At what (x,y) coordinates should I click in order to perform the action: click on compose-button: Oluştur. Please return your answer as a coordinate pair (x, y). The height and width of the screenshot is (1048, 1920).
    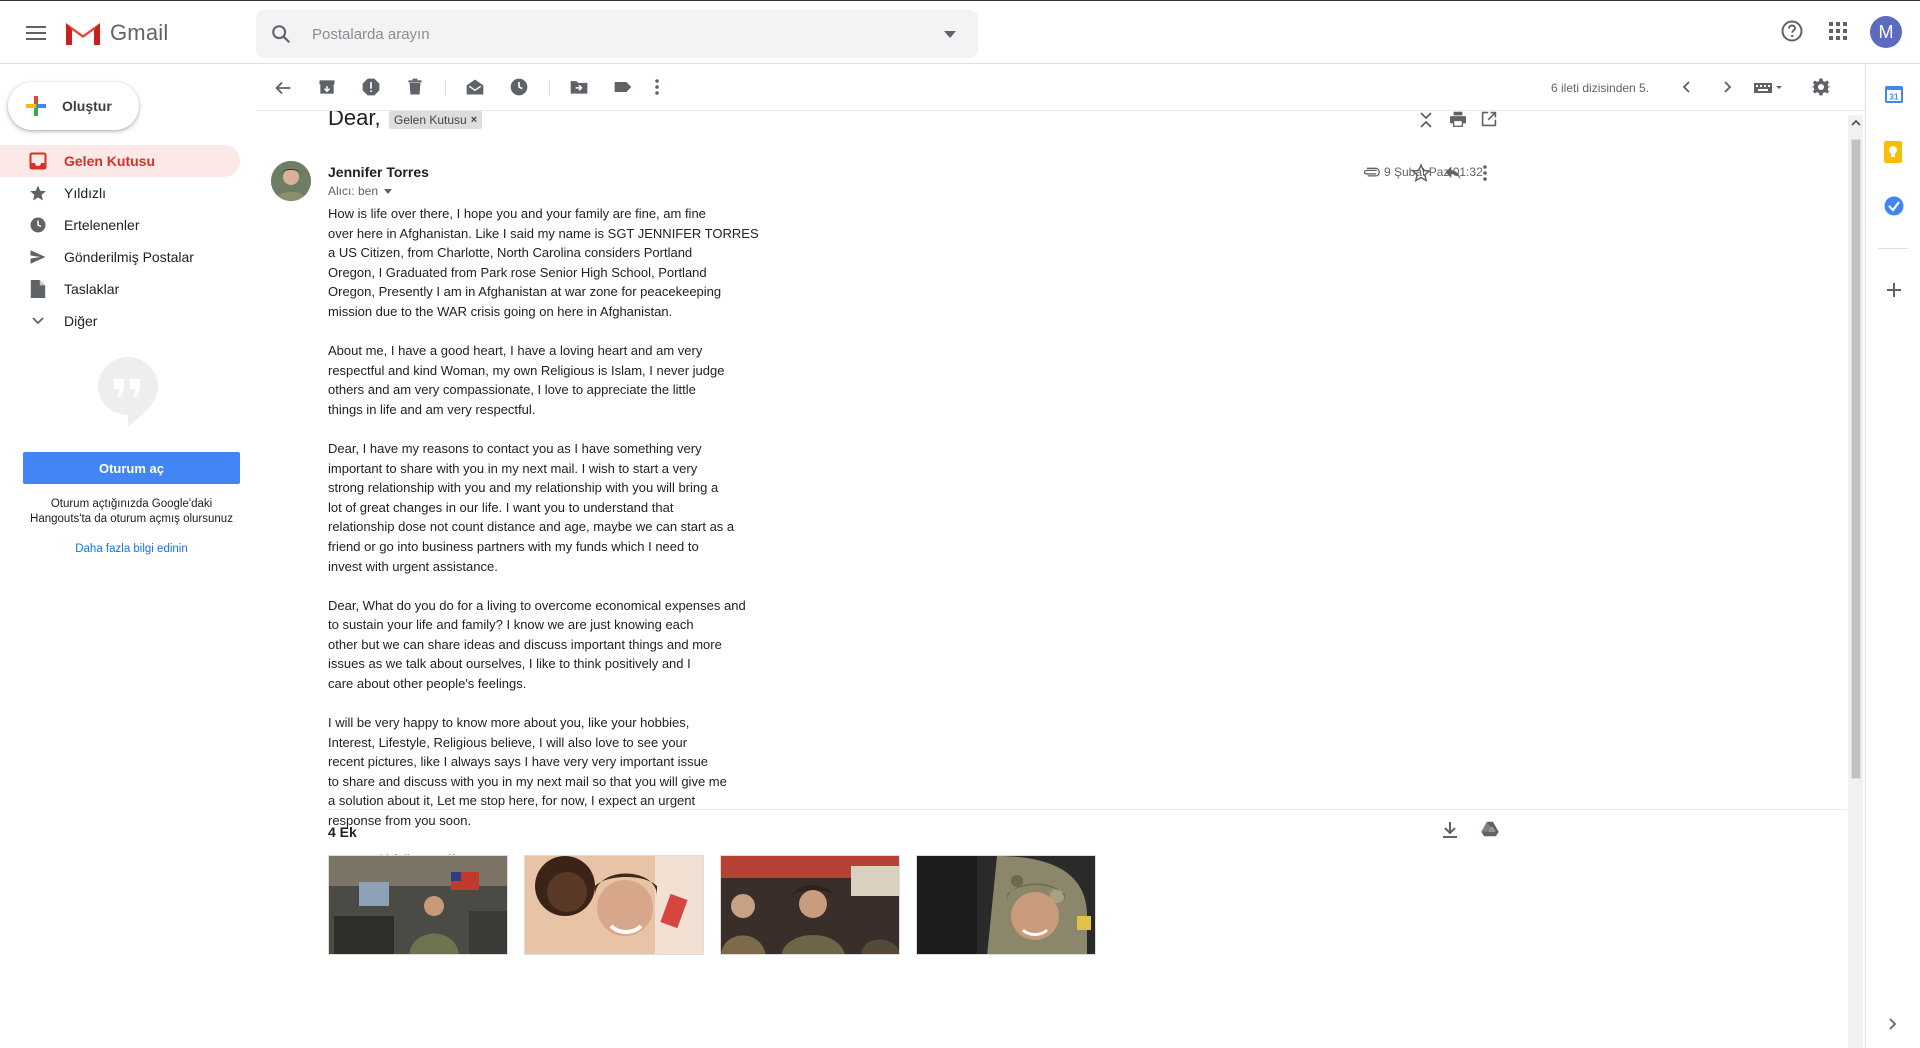
    Looking at the image, I should click on (73, 106).